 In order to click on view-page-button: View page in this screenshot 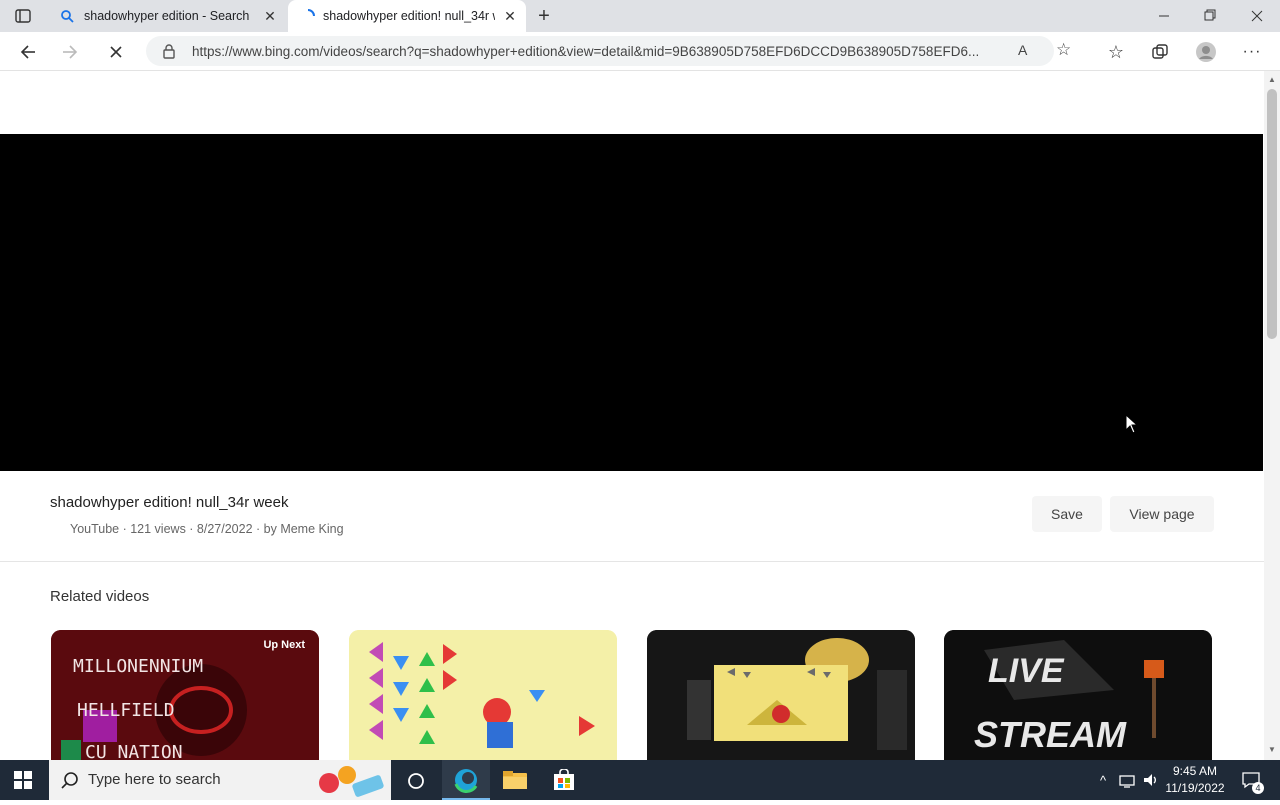, I will do `click(1162, 514)`.